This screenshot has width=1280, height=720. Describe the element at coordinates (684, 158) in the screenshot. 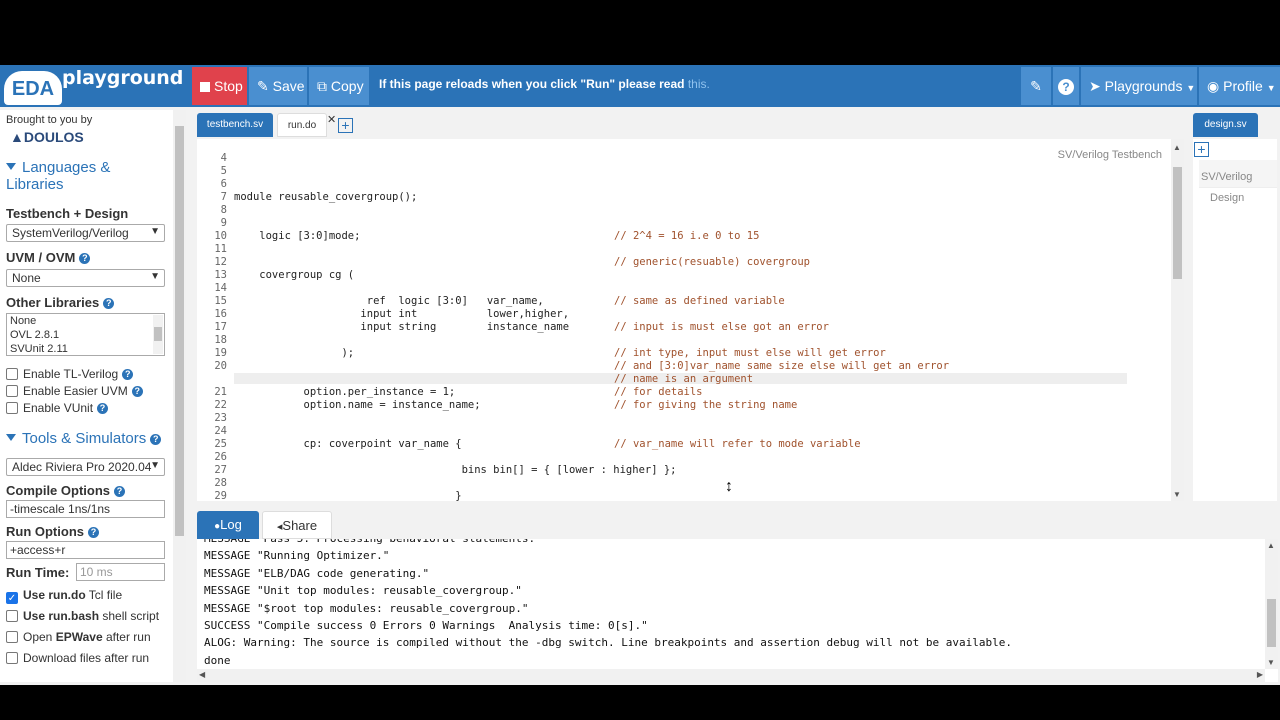

I see `code-line: 4` at that location.